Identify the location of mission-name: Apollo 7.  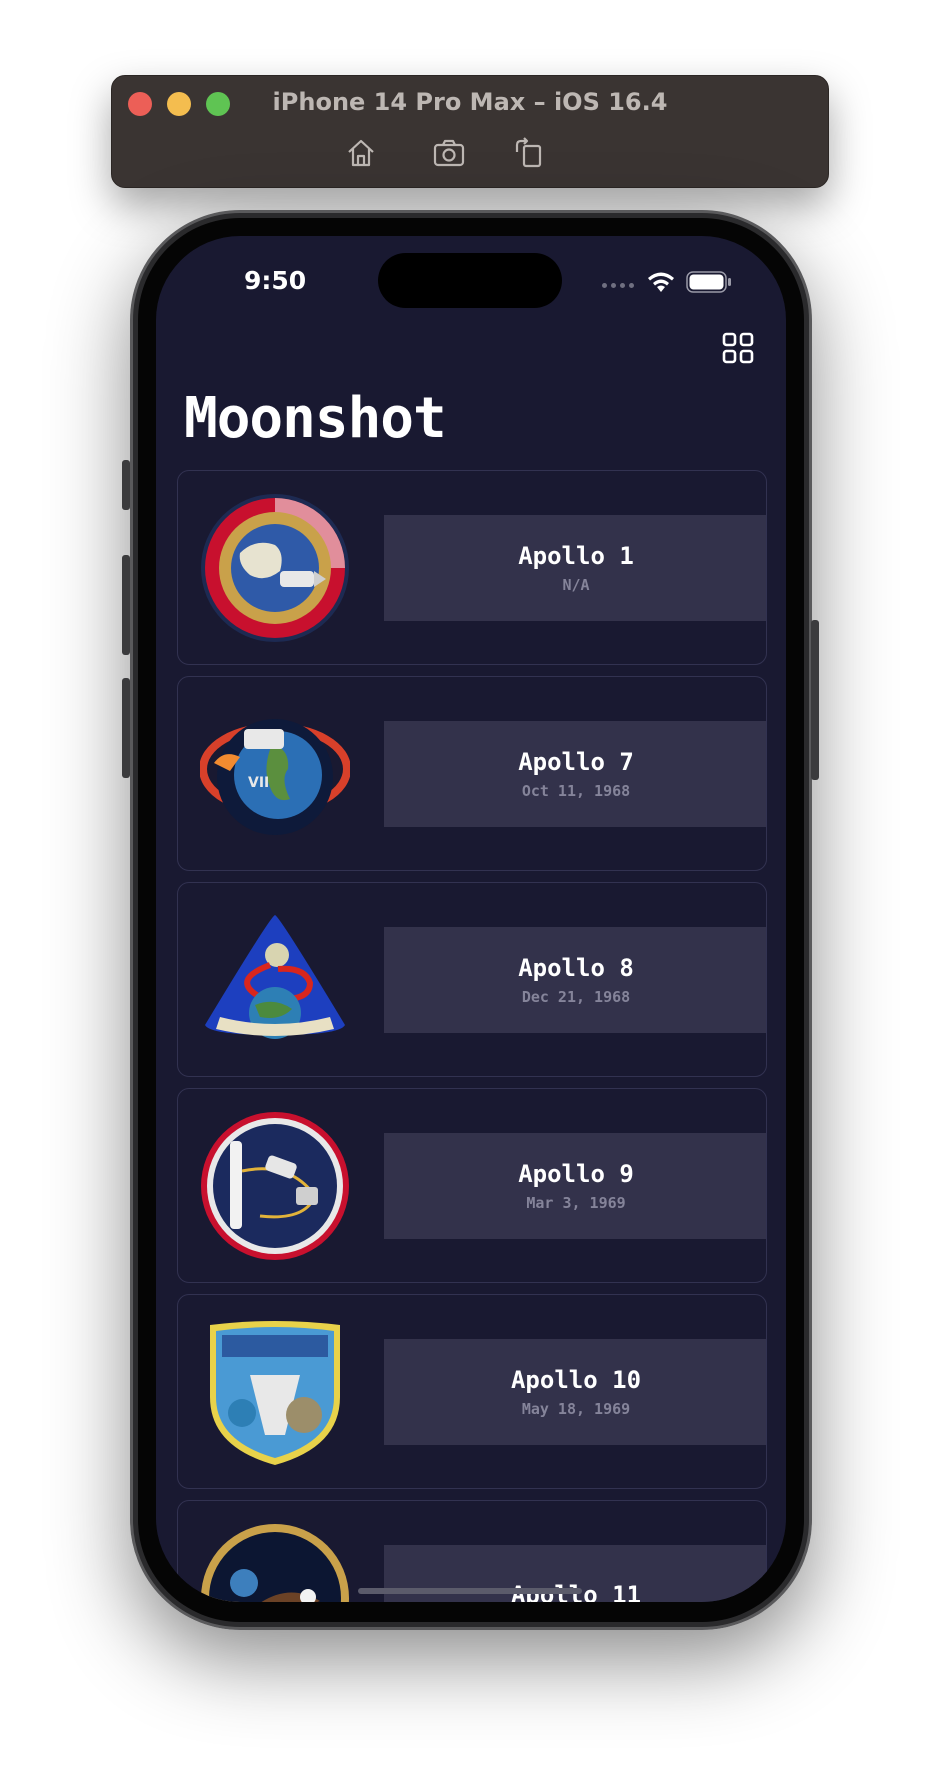
(576, 762).